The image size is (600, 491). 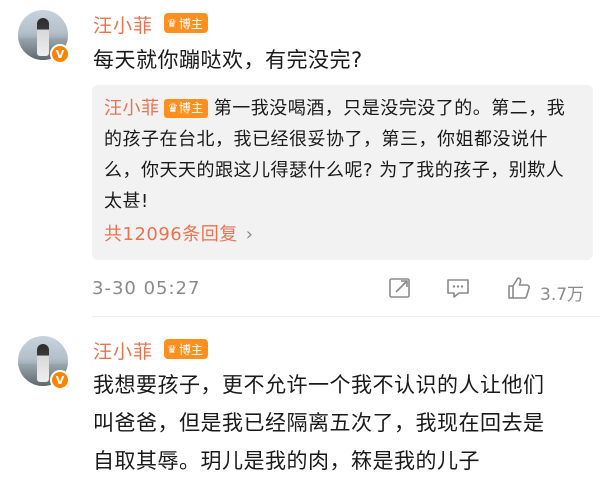 What do you see at coordinates (286, 461) in the screenshot?
I see `comment-text-line: 自取其辱。玥儿是我的肉，箖是我的儿子` at bounding box center [286, 461].